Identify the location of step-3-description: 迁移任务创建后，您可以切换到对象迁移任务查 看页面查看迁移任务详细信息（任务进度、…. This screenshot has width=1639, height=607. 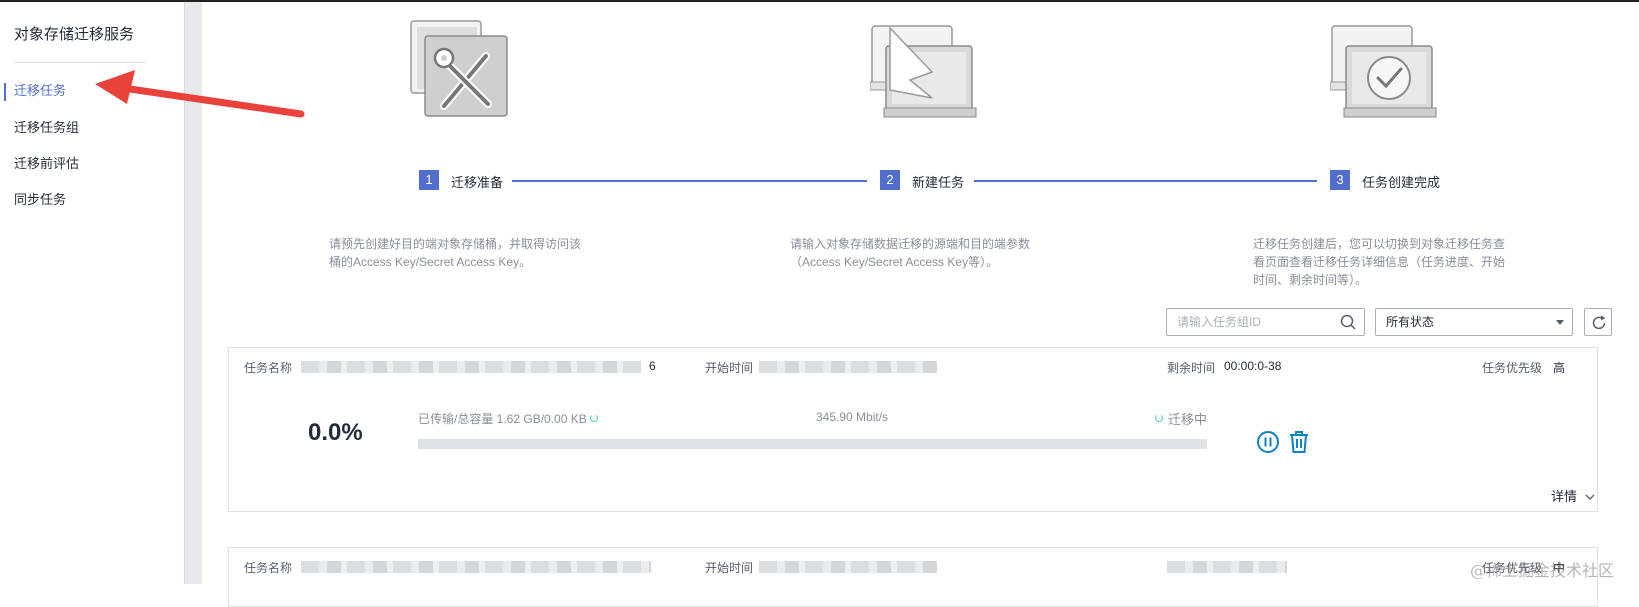
(1379, 262).